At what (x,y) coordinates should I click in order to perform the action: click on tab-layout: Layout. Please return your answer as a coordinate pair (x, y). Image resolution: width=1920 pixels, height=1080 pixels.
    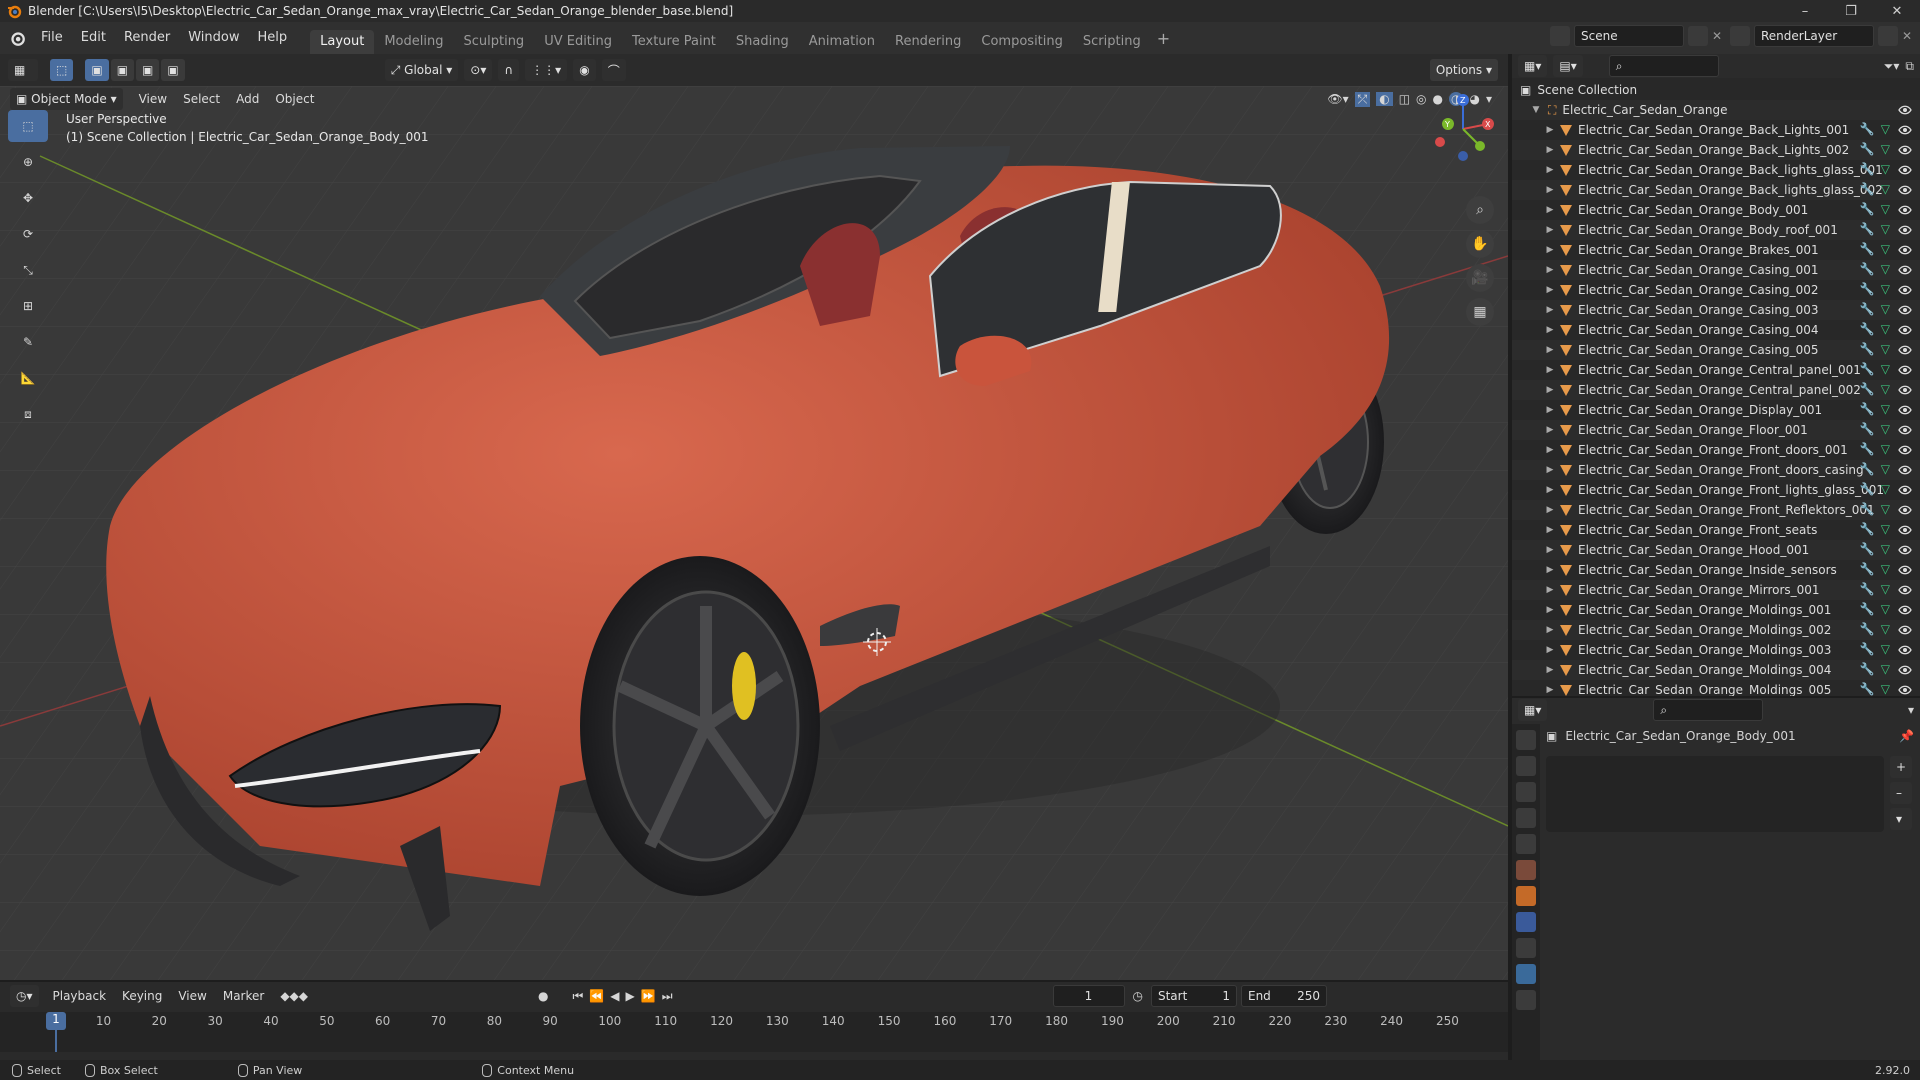
    Looking at the image, I should click on (342, 42).